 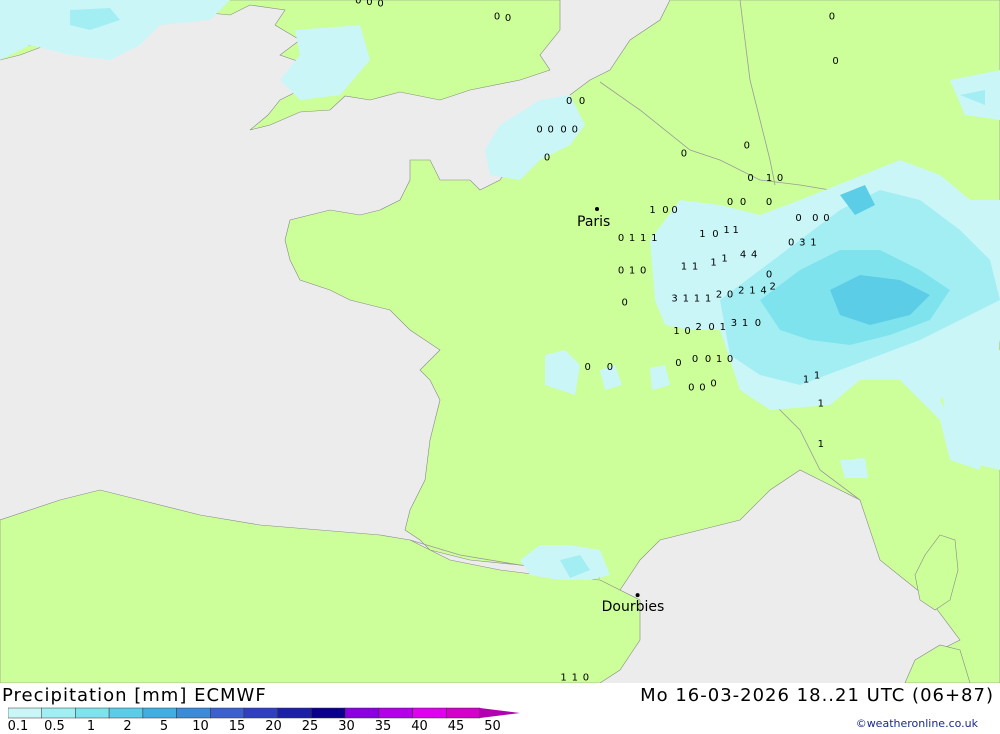 I want to click on color-scale-legend, so click(x=264, y=713).